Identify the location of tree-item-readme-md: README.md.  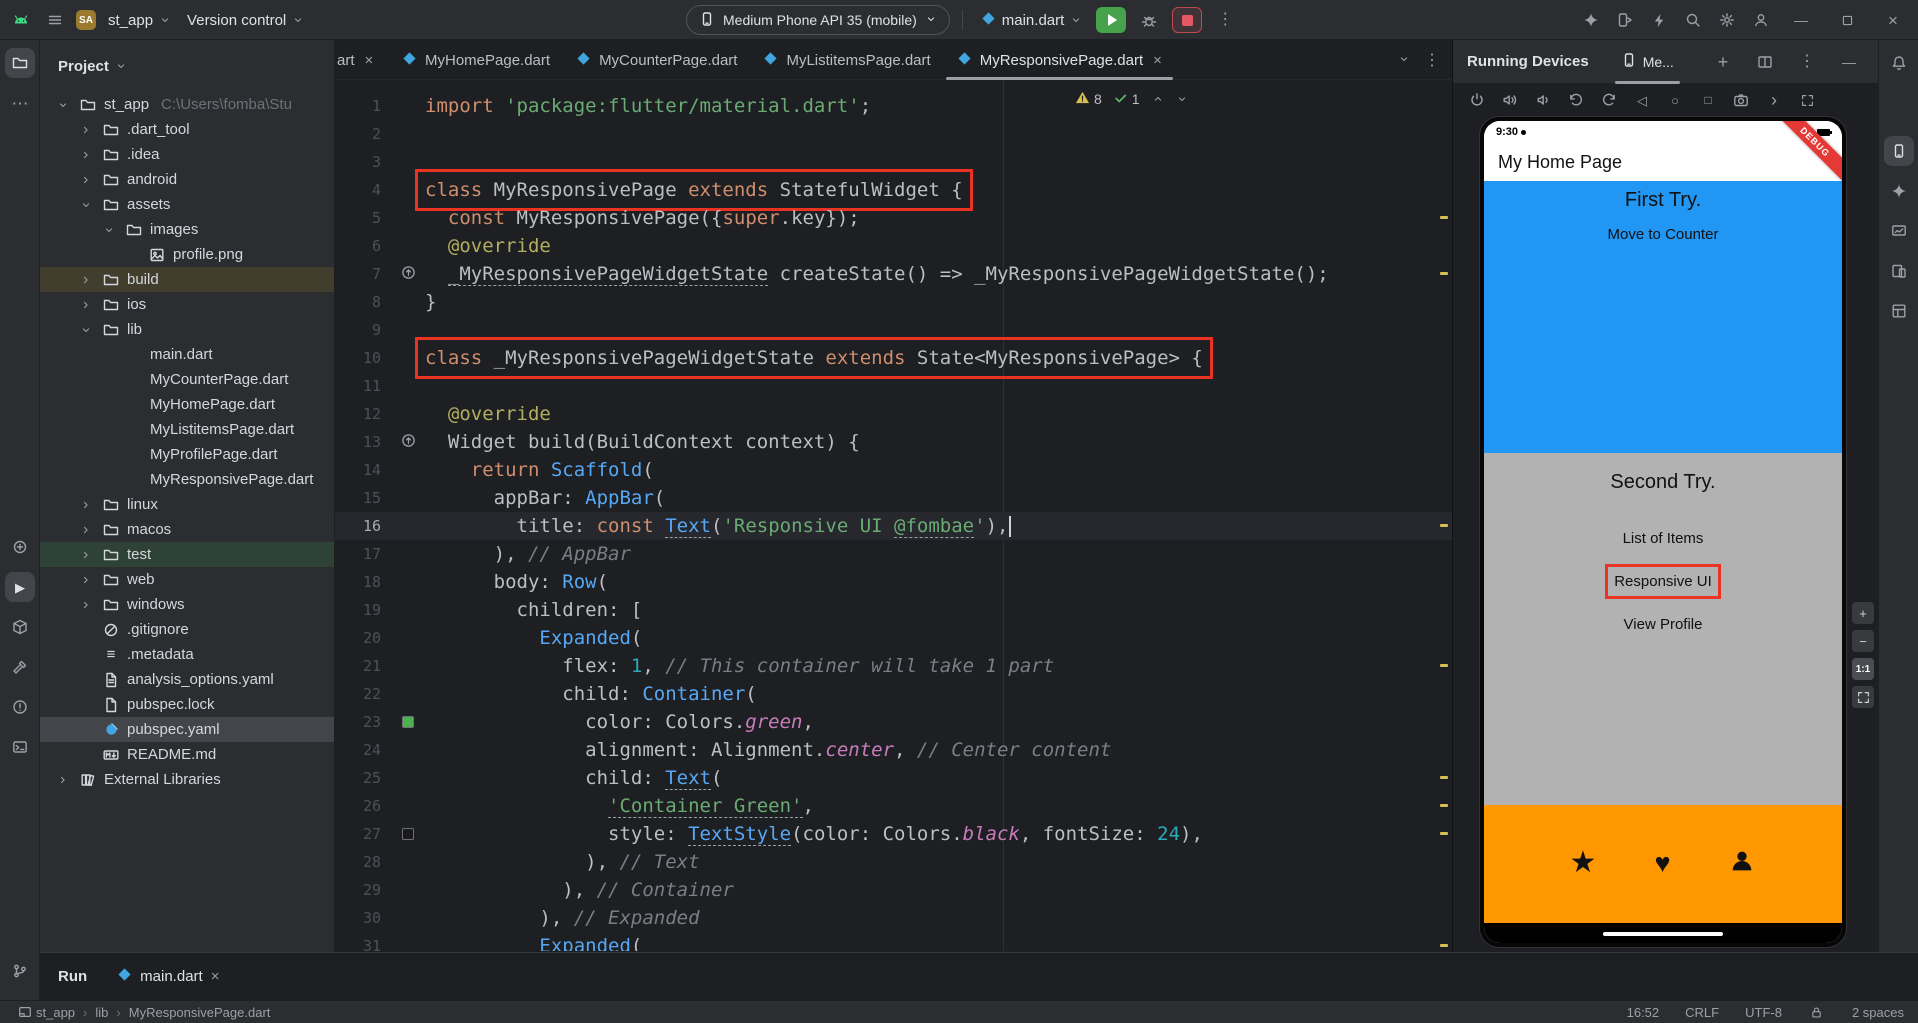
(187, 754).